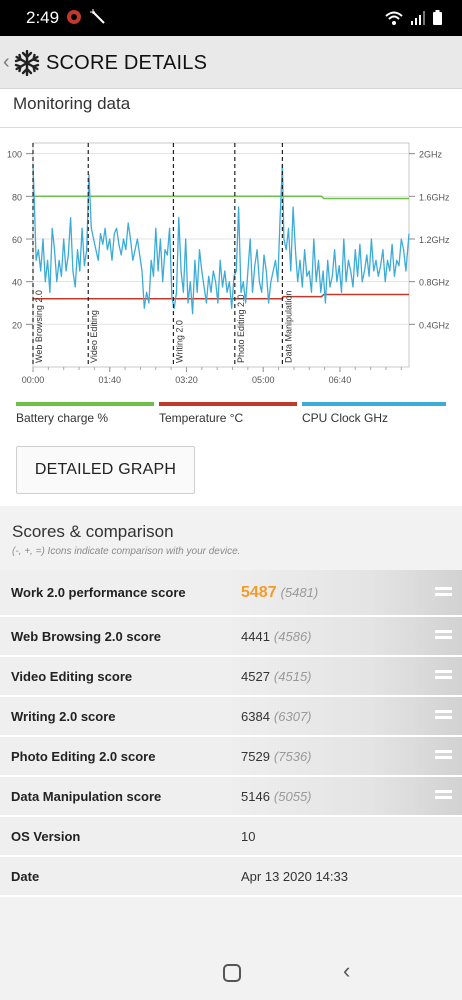 This screenshot has width=462, height=1000. Describe the element at coordinates (340, 380) in the screenshot. I see `x-tick-label: 06:40` at that location.